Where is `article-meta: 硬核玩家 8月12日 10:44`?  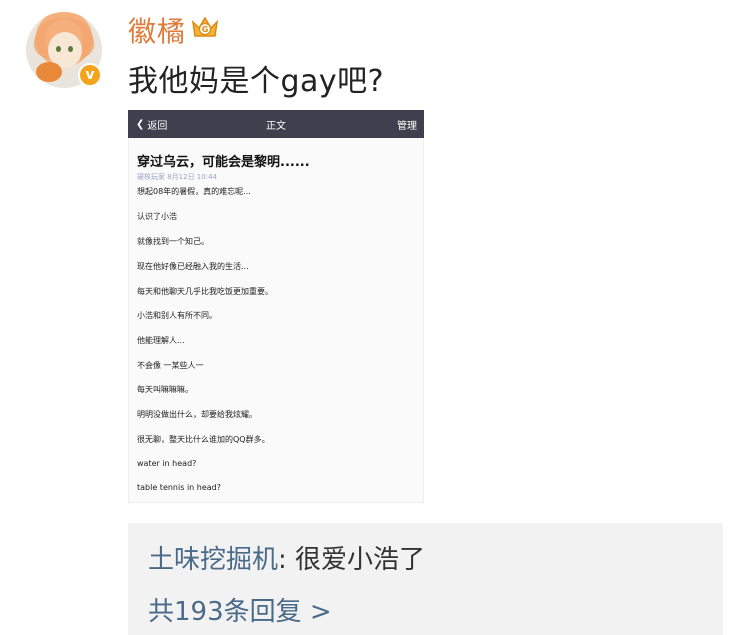
article-meta: 硬核玩家 8月12日 10:44 is located at coordinates (177, 177).